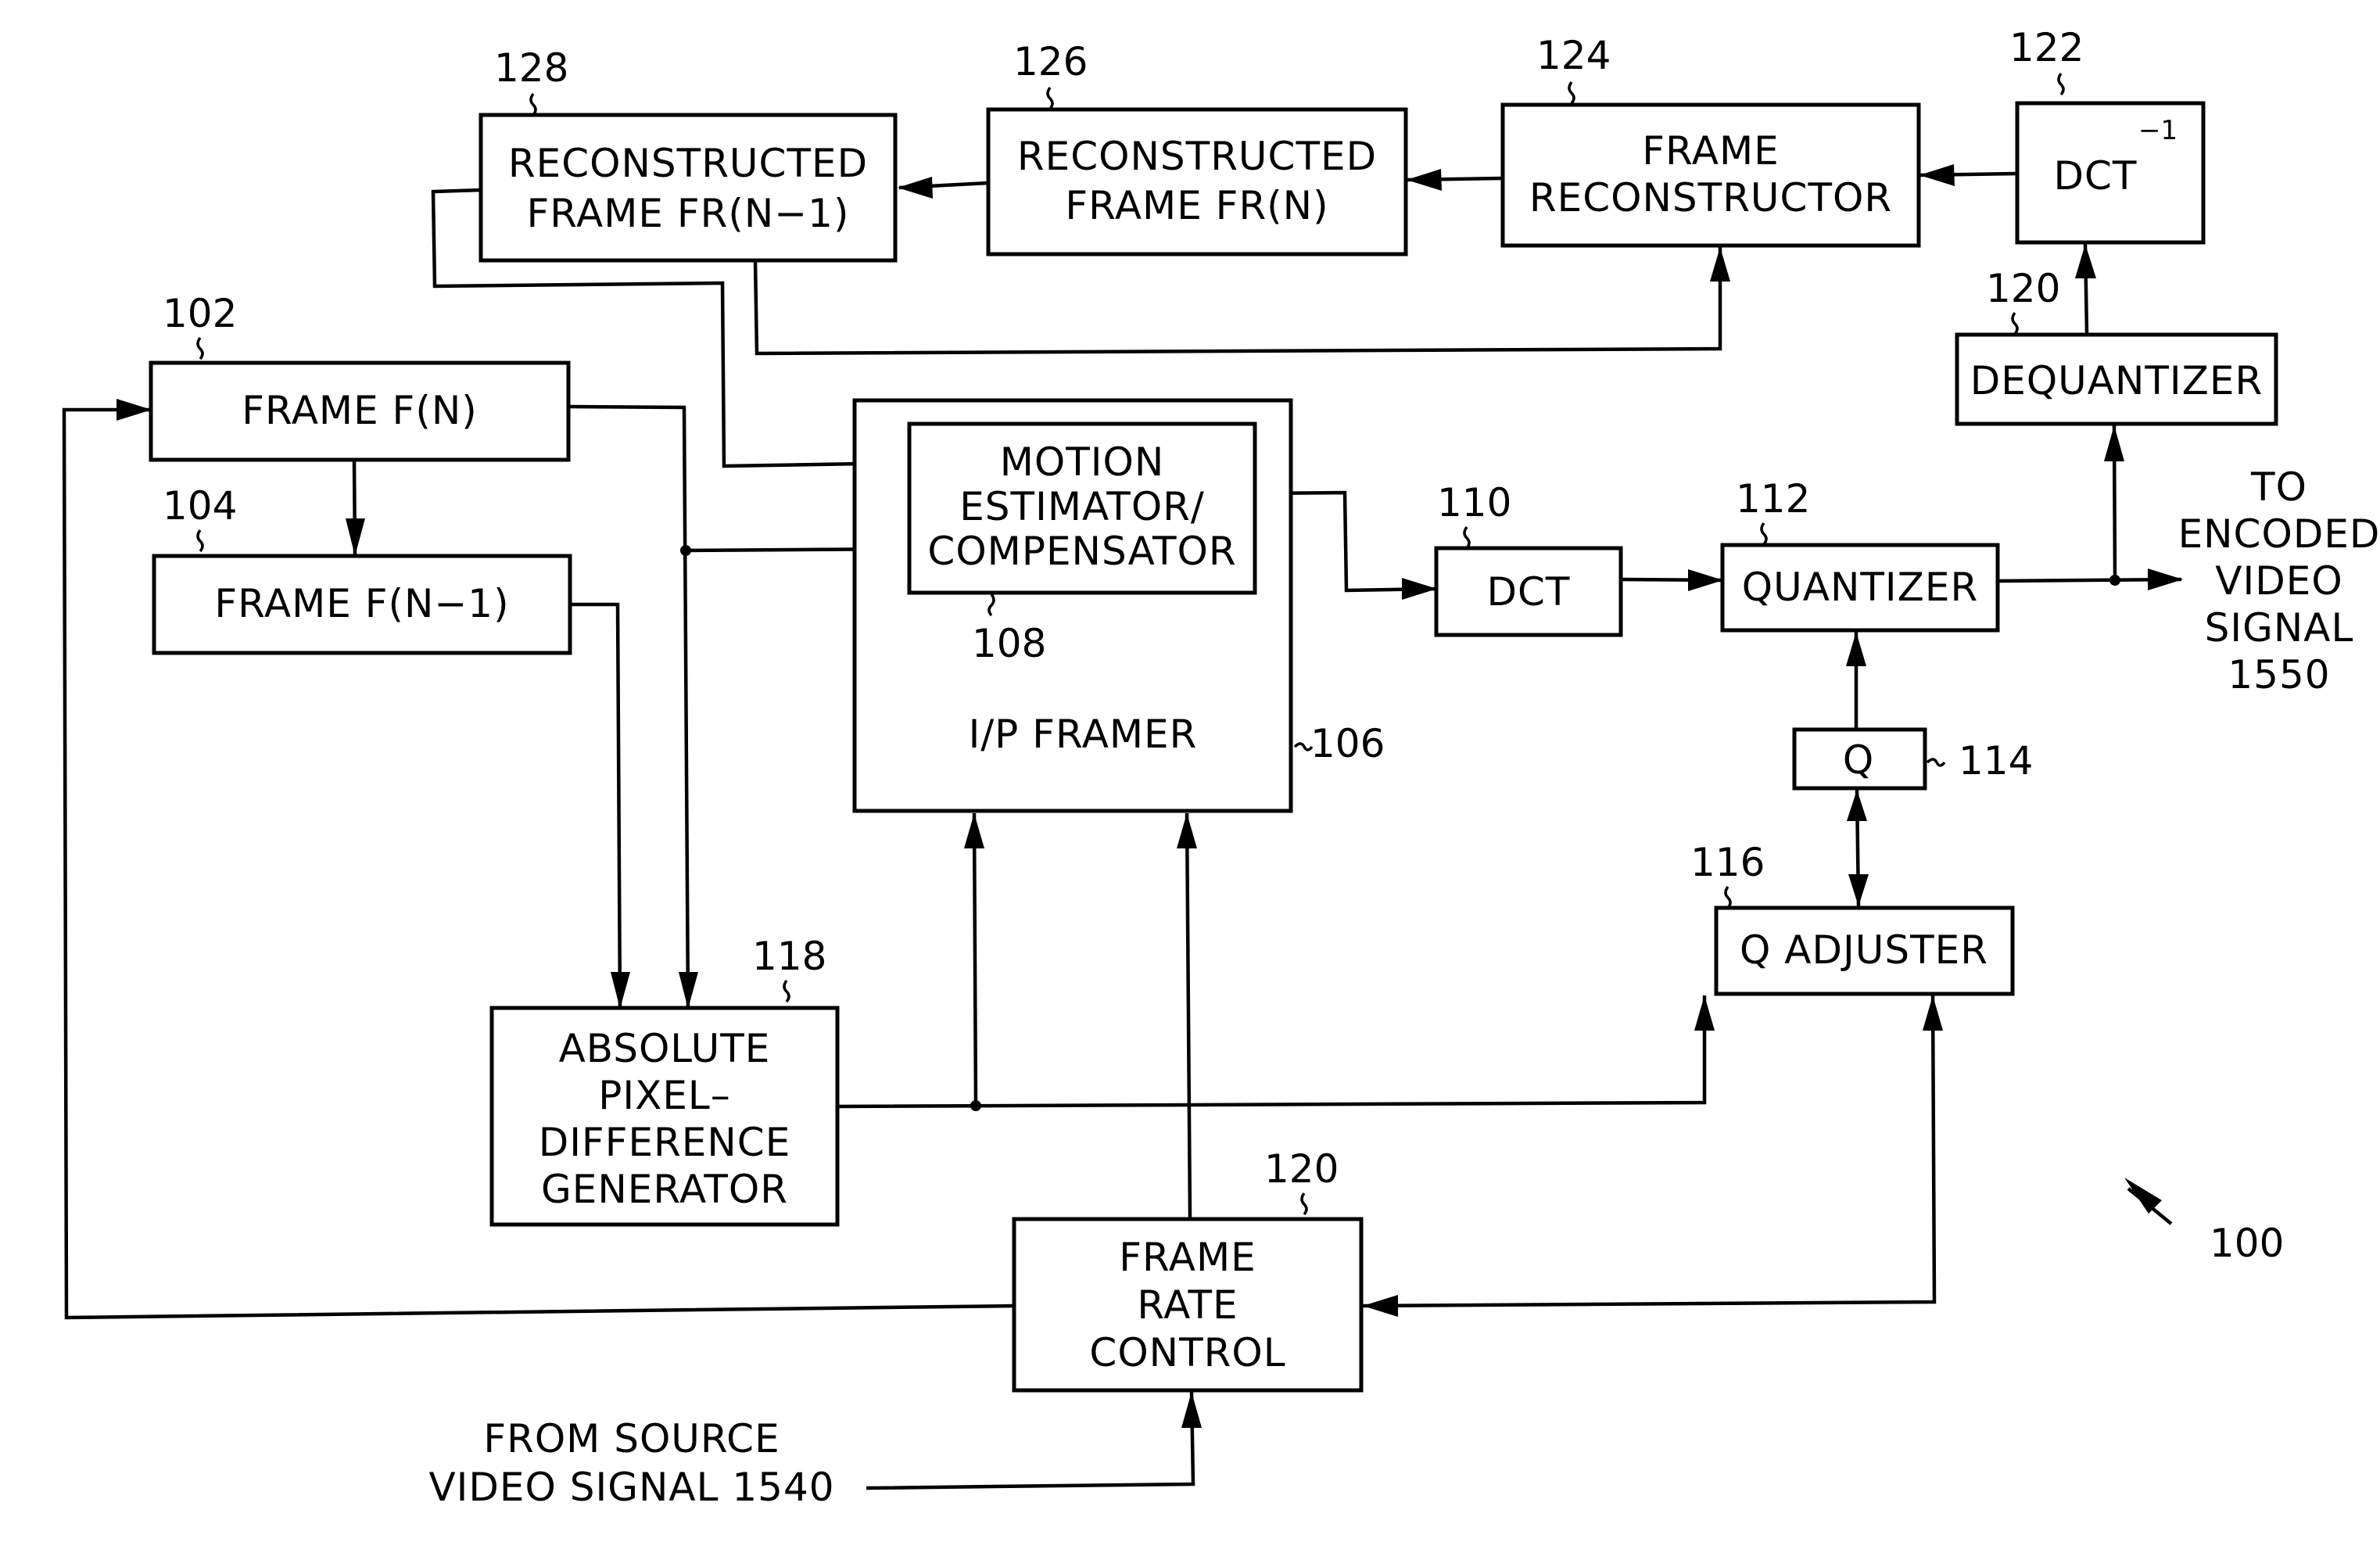 The width and height of the screenshot is (2380, 1560). Describe the element at coordinates (1710, 151) in the screenshot. I see `reconstructor-line1: FRAME` at that location.